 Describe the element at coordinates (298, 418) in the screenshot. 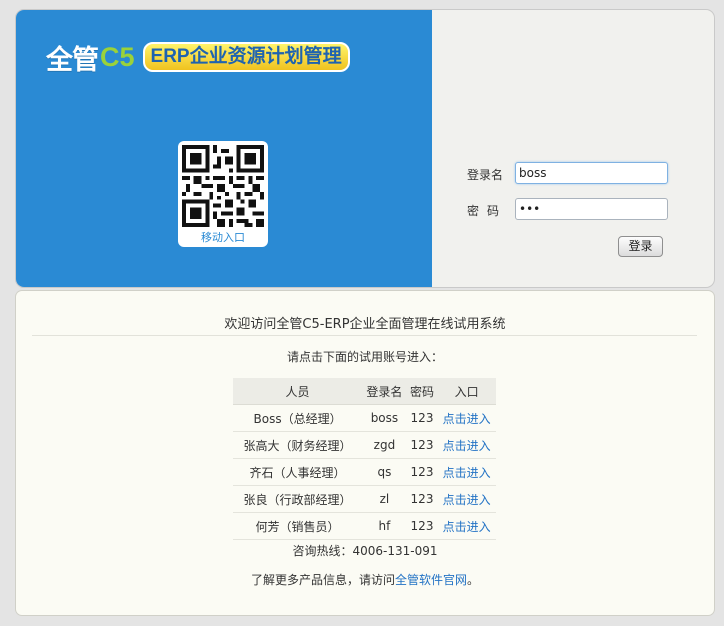

I see `cell-person: Boss（总经理）` at that location.